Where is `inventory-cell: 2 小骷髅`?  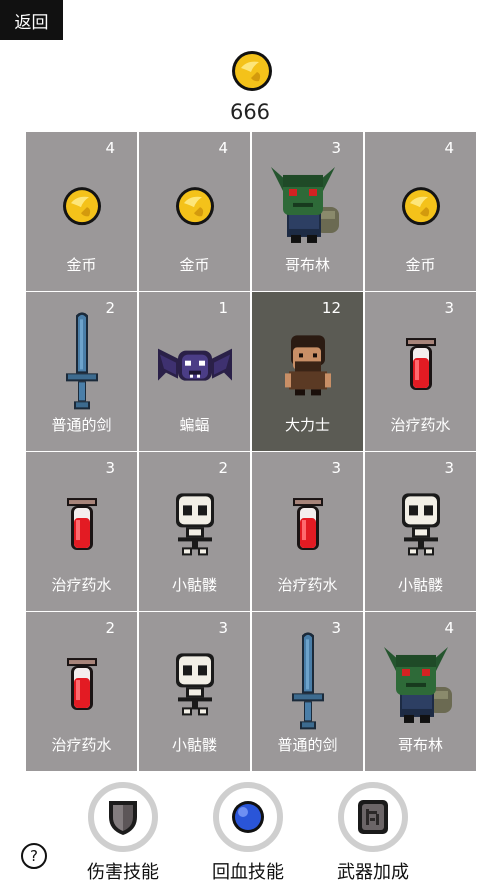 inventory-cell: 2 小骷髅 is located at coordinates (194, 531).